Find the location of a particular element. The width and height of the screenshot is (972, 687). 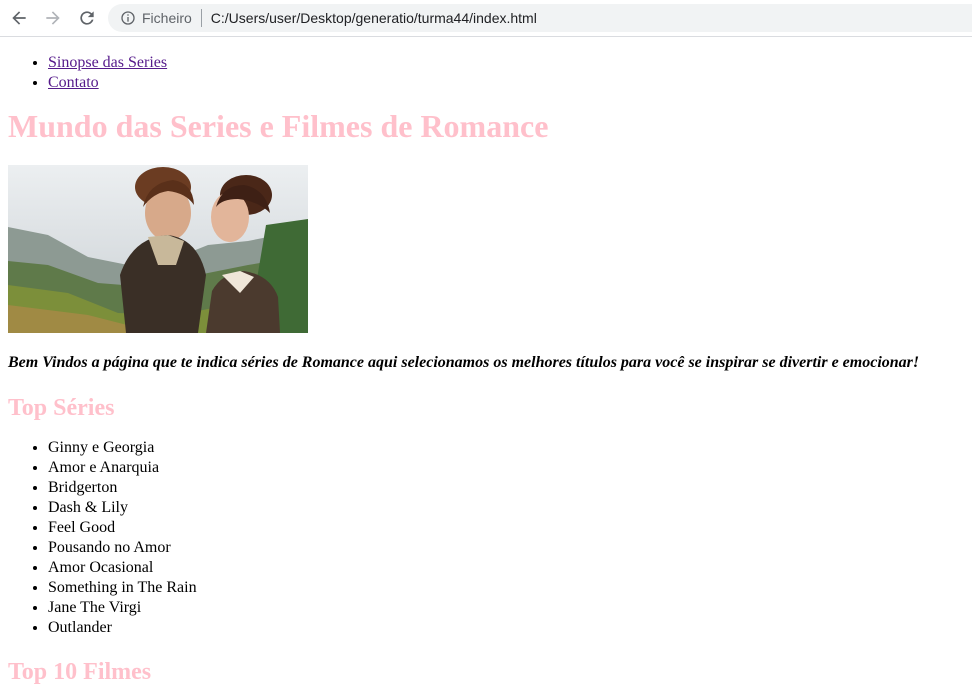

list-item: Dash & Lily is located at coordinates (506, 508).